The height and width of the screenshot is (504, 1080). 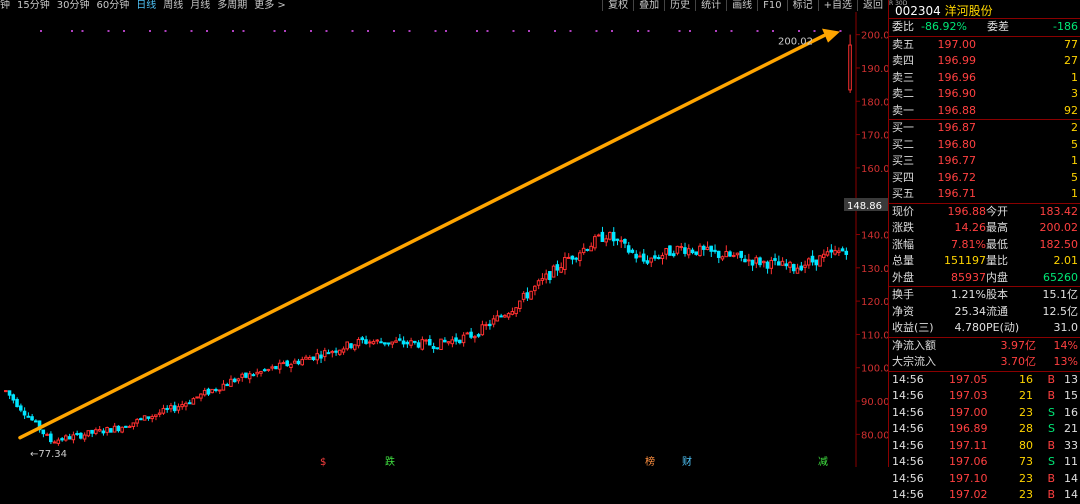 I want to click on tick-price: 197.10, so click(x=968, y=478).